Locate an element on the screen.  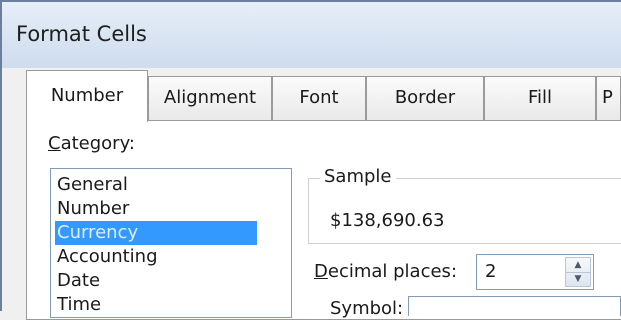
window-title: Format Cells is located at coordinates (81, 34).